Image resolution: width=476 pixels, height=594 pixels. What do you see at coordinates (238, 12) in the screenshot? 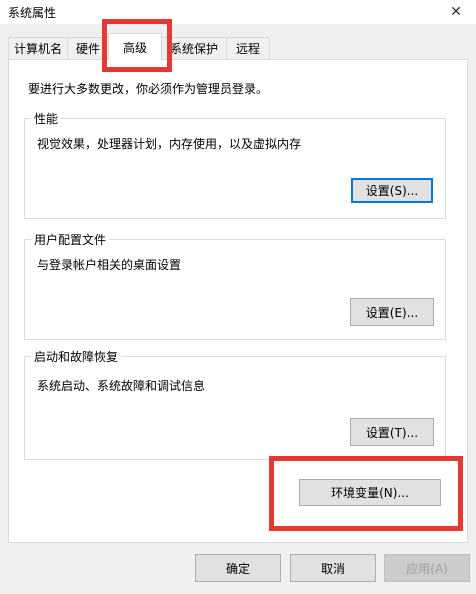
I see `title-bar: 系统属性 ✕` at bounding box center [238, 12].